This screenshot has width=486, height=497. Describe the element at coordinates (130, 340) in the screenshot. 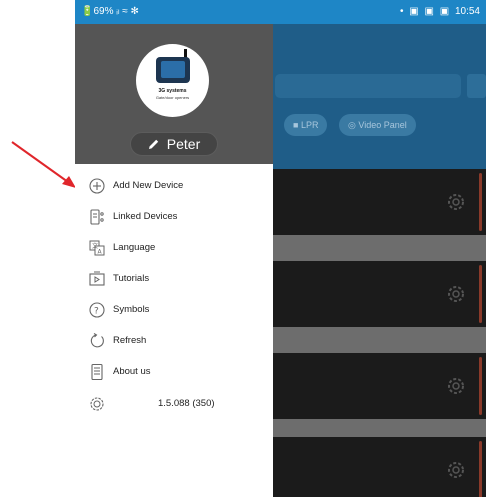

I see `menu-label: Refresh` at that location.